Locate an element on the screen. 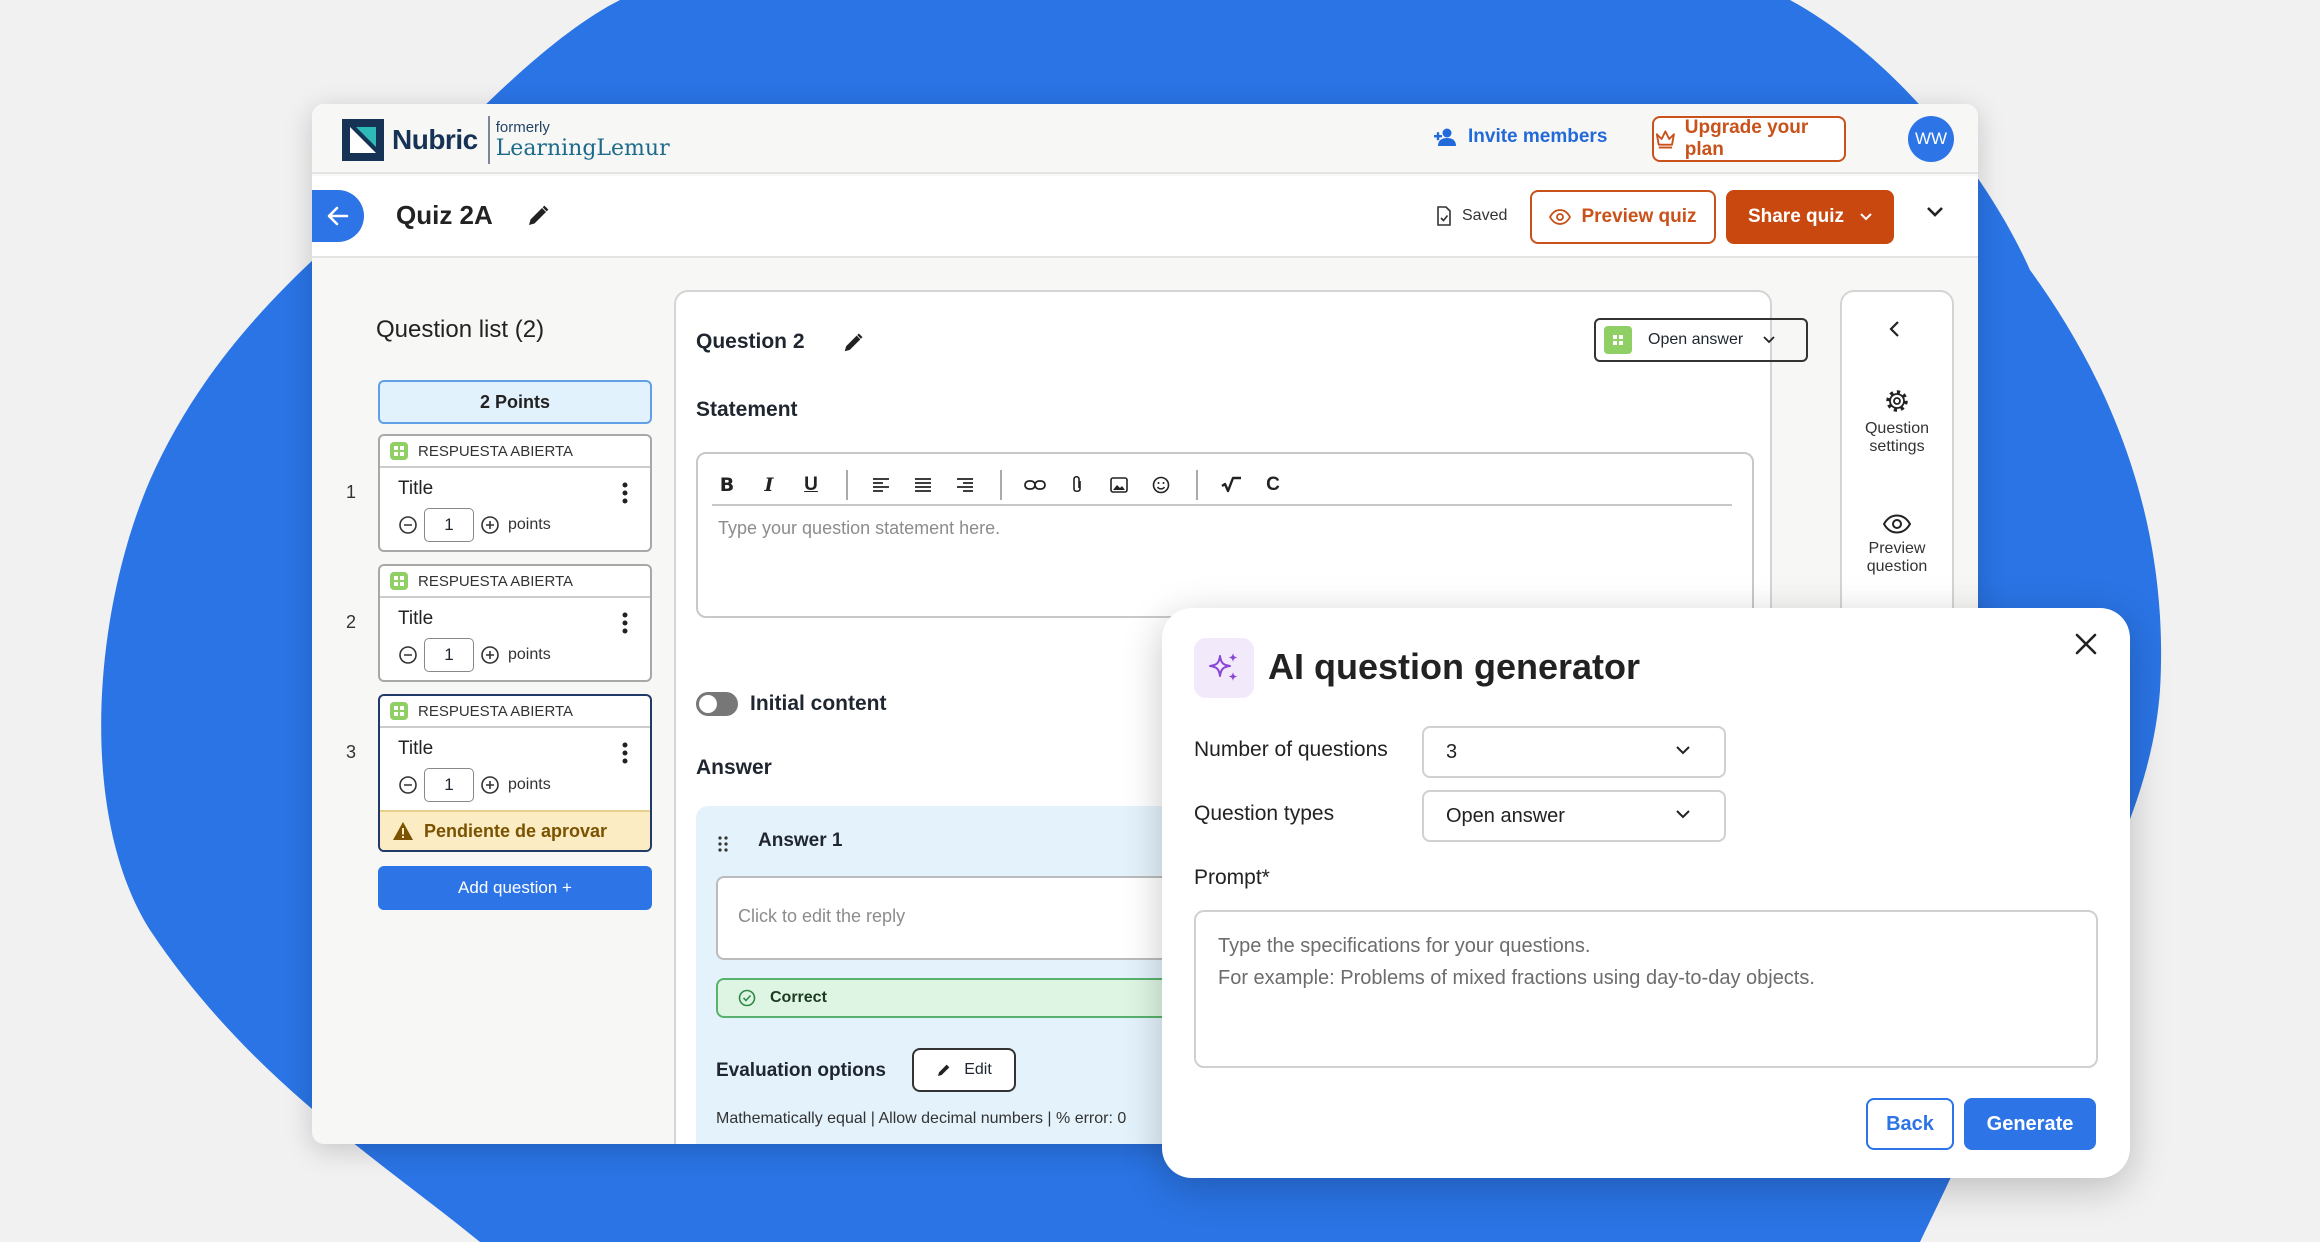 This screenshot has height=1242, width=2320. attach-icon is located at coordinates (1077, 485).